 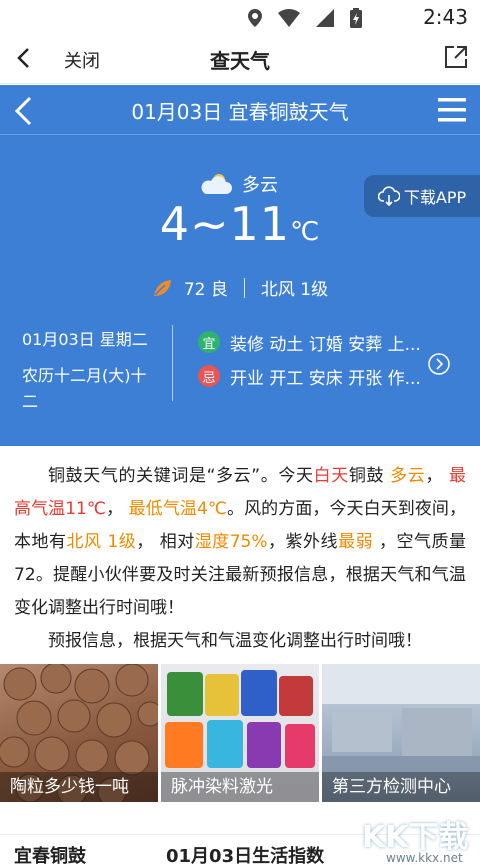 I want to click on highlight-wind: 北风 1级, so click(x=101, y=542).